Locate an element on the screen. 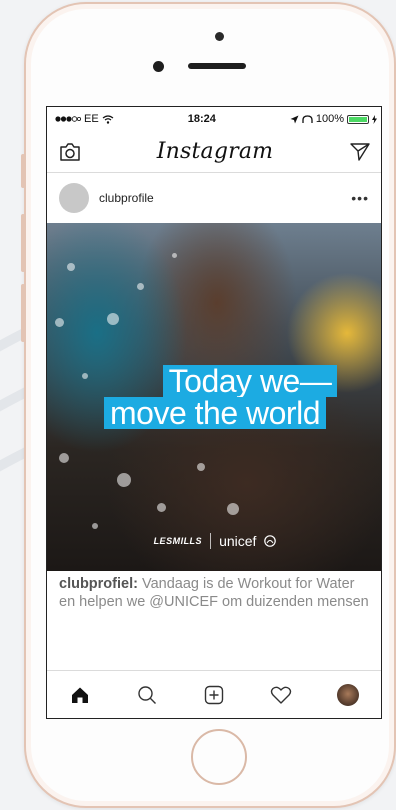  tab-home is located at coordinates (80, 695).